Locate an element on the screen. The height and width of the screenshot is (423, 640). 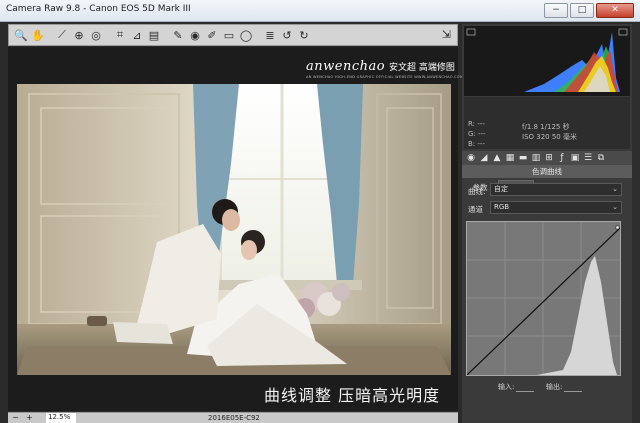
white-balance-icon: ⟋ is located at coordinates (62, 35).